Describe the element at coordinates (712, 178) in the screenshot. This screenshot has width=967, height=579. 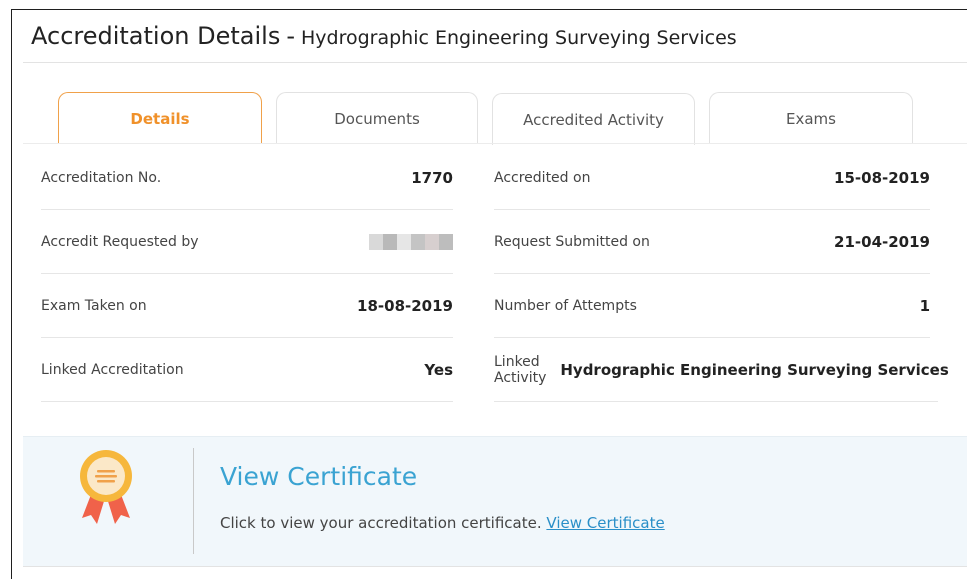
I see `detail-row-accredited-on: Accredited on 15-08-2019` at that location.